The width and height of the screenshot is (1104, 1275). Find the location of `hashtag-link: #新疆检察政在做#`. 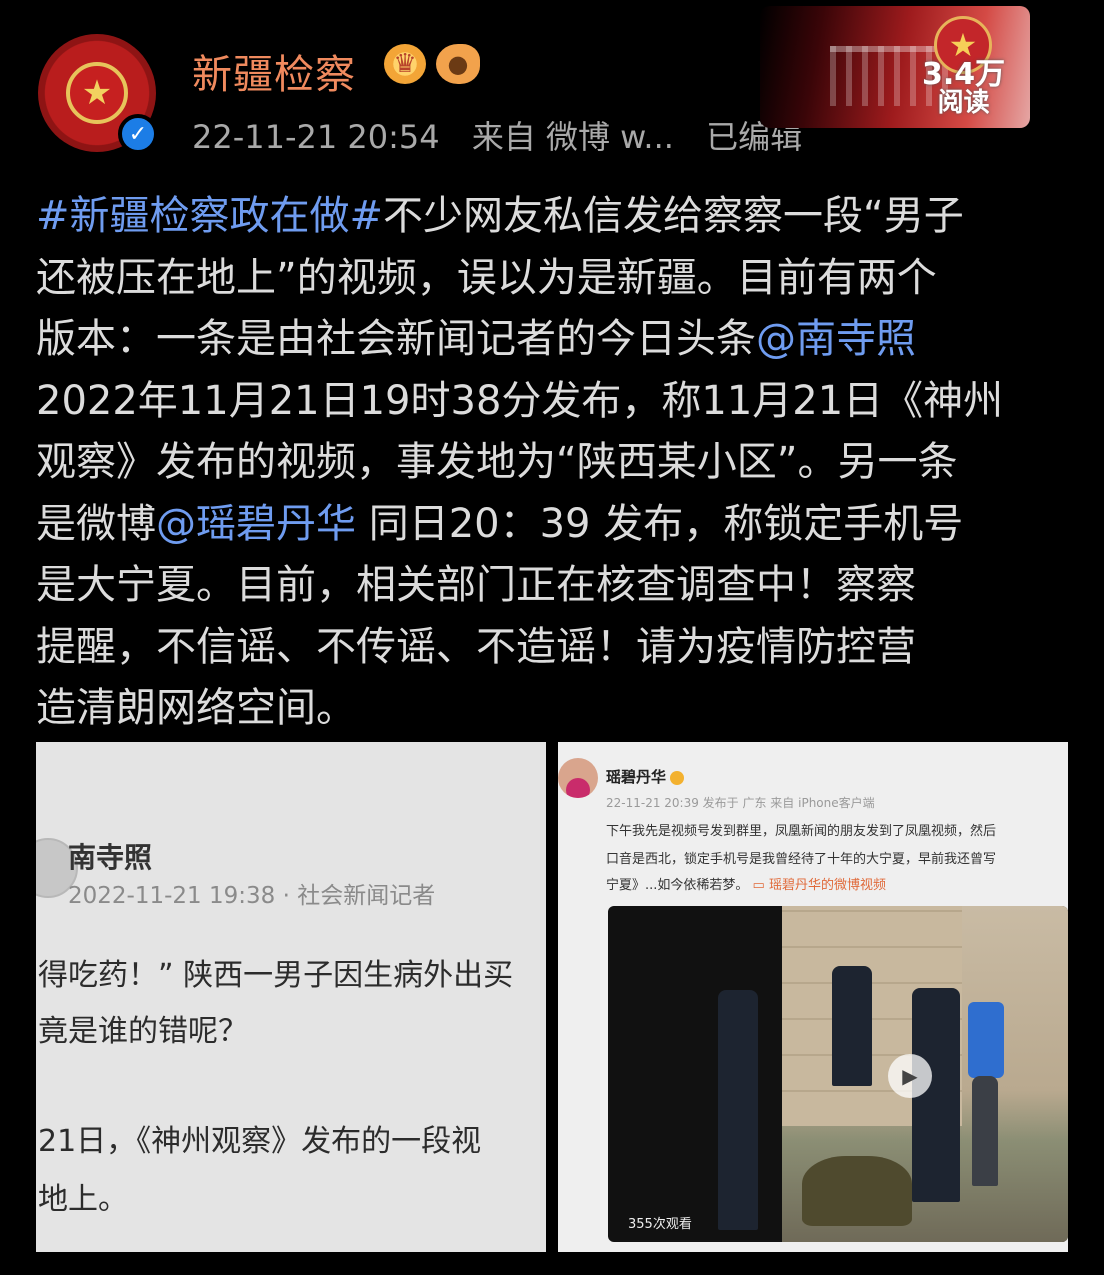

hashtag-link: #新疆检察政在做# is located at coordinates (209, 216).